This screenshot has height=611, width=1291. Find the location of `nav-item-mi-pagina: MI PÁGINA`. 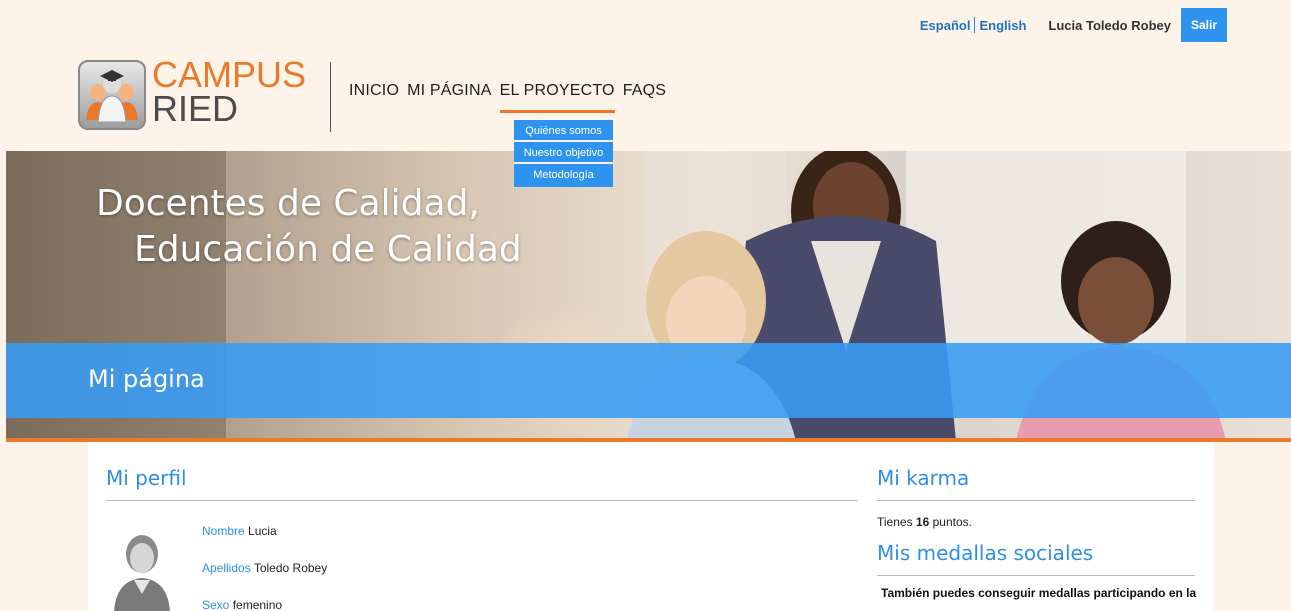

nav-item-mi-pagina: MI PÁGINA is located at coordinates (449, 97).